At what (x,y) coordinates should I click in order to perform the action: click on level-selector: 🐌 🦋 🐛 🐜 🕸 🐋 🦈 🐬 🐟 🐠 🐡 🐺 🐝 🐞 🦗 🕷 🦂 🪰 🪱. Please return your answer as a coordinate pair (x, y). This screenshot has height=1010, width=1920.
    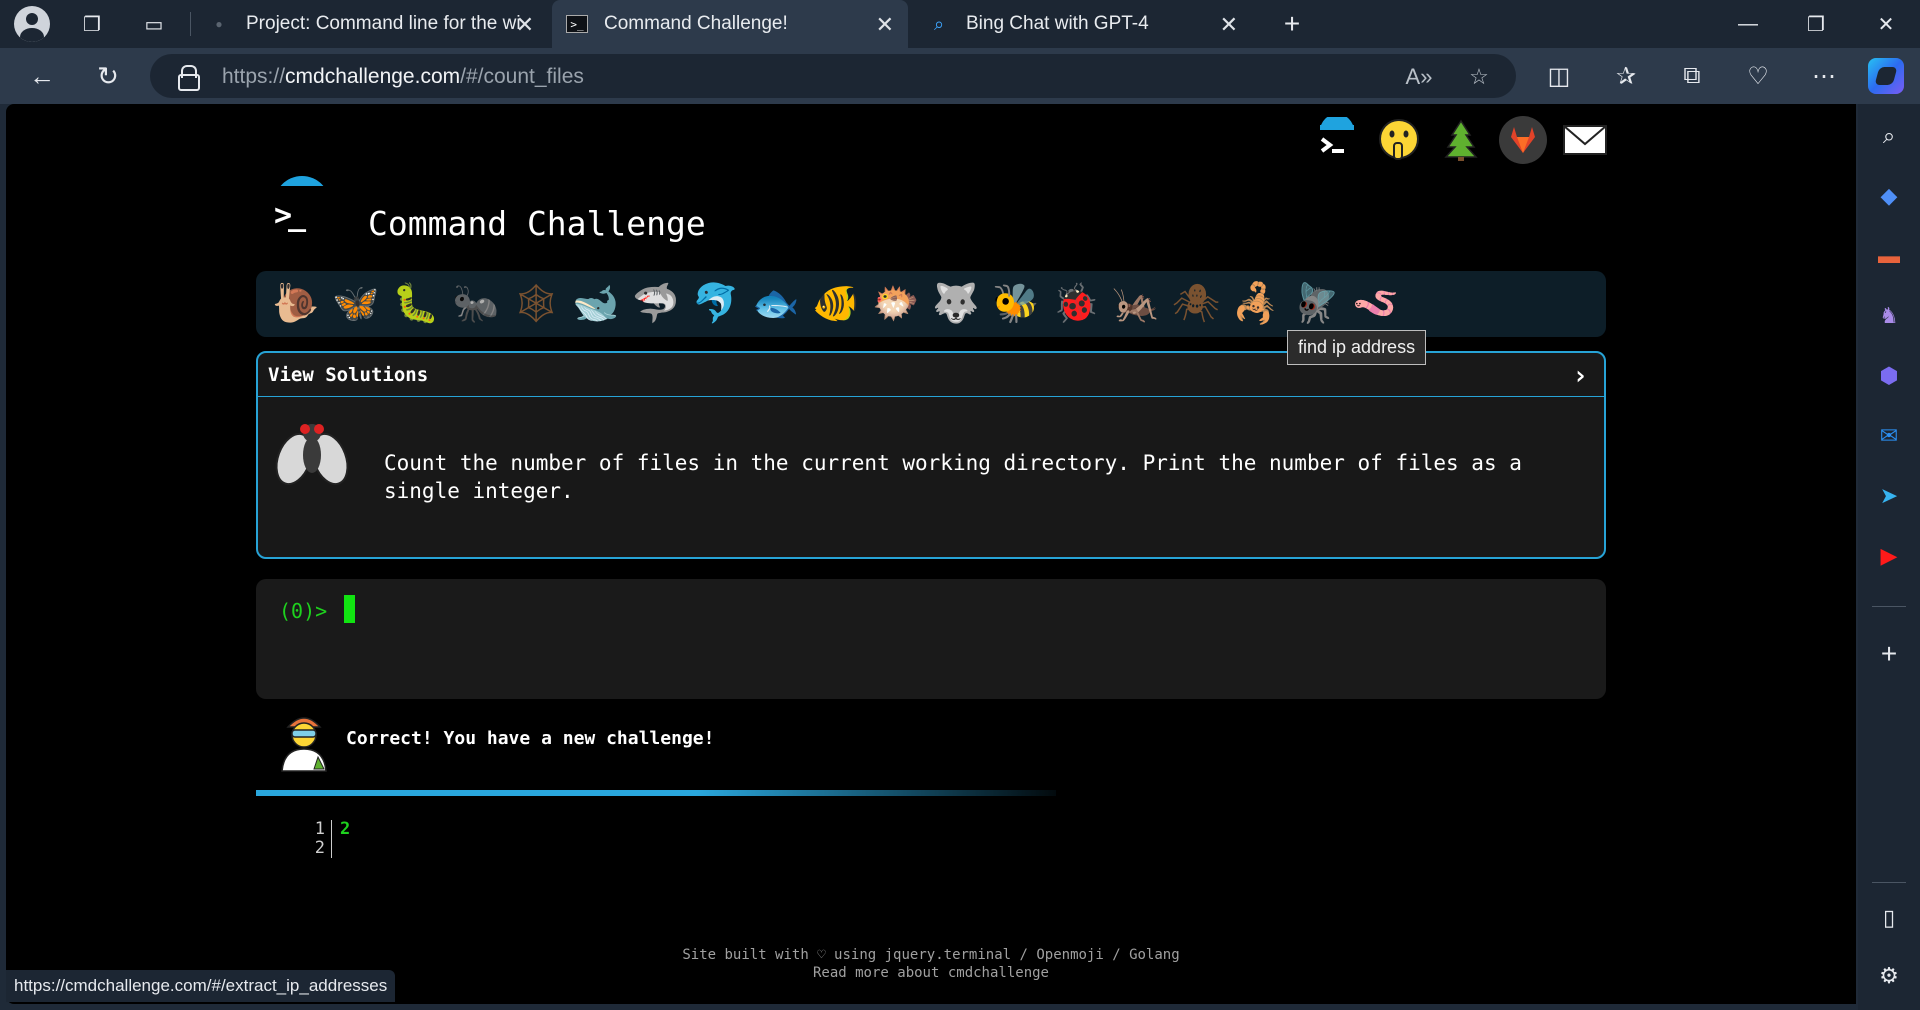
    Looking at the image, I should click on (931, 304).